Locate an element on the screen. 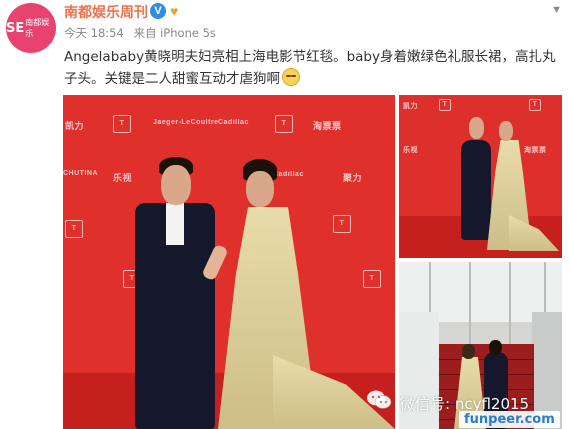  chevron-down-icon: ▼ is located at coordinates (556, 10).